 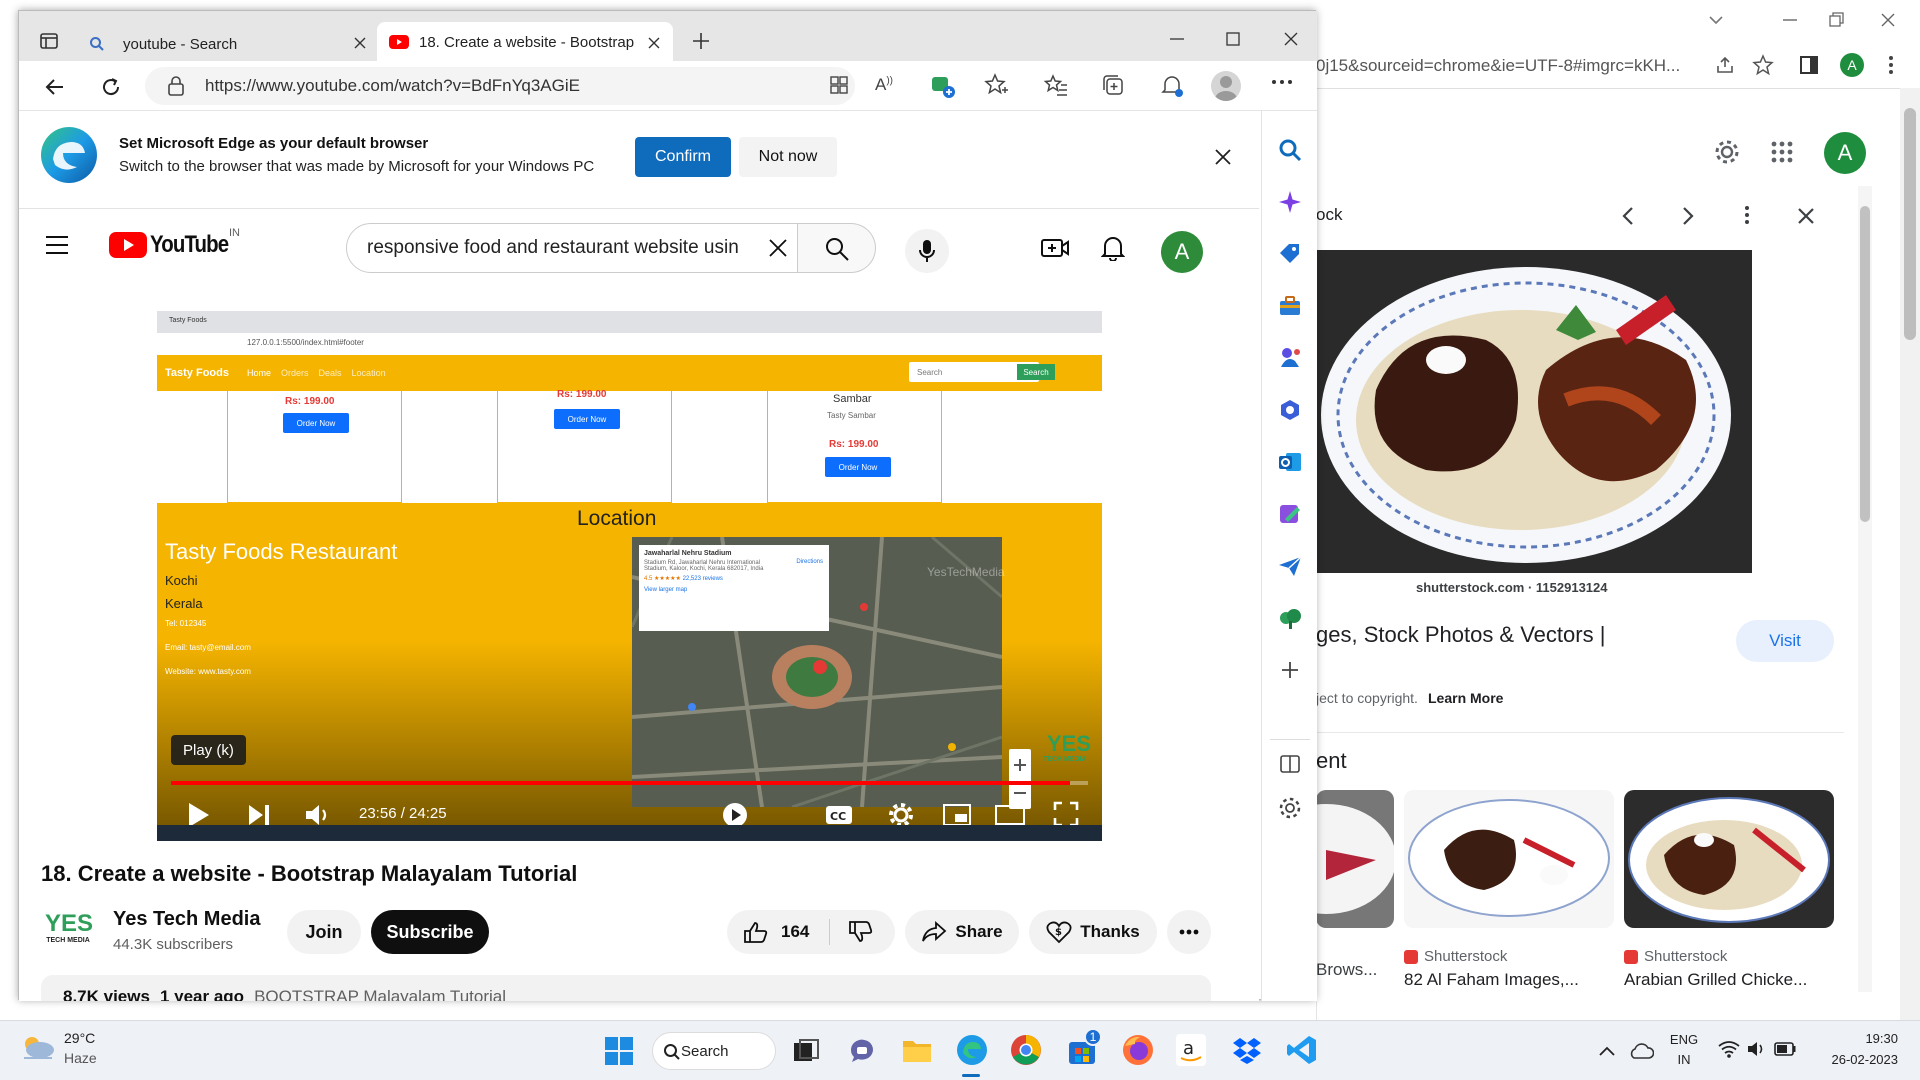 What do you see at coordinates (996, 86) in the screenshot?
I see `add-favorite-icon` at bounding box center [996, 86].